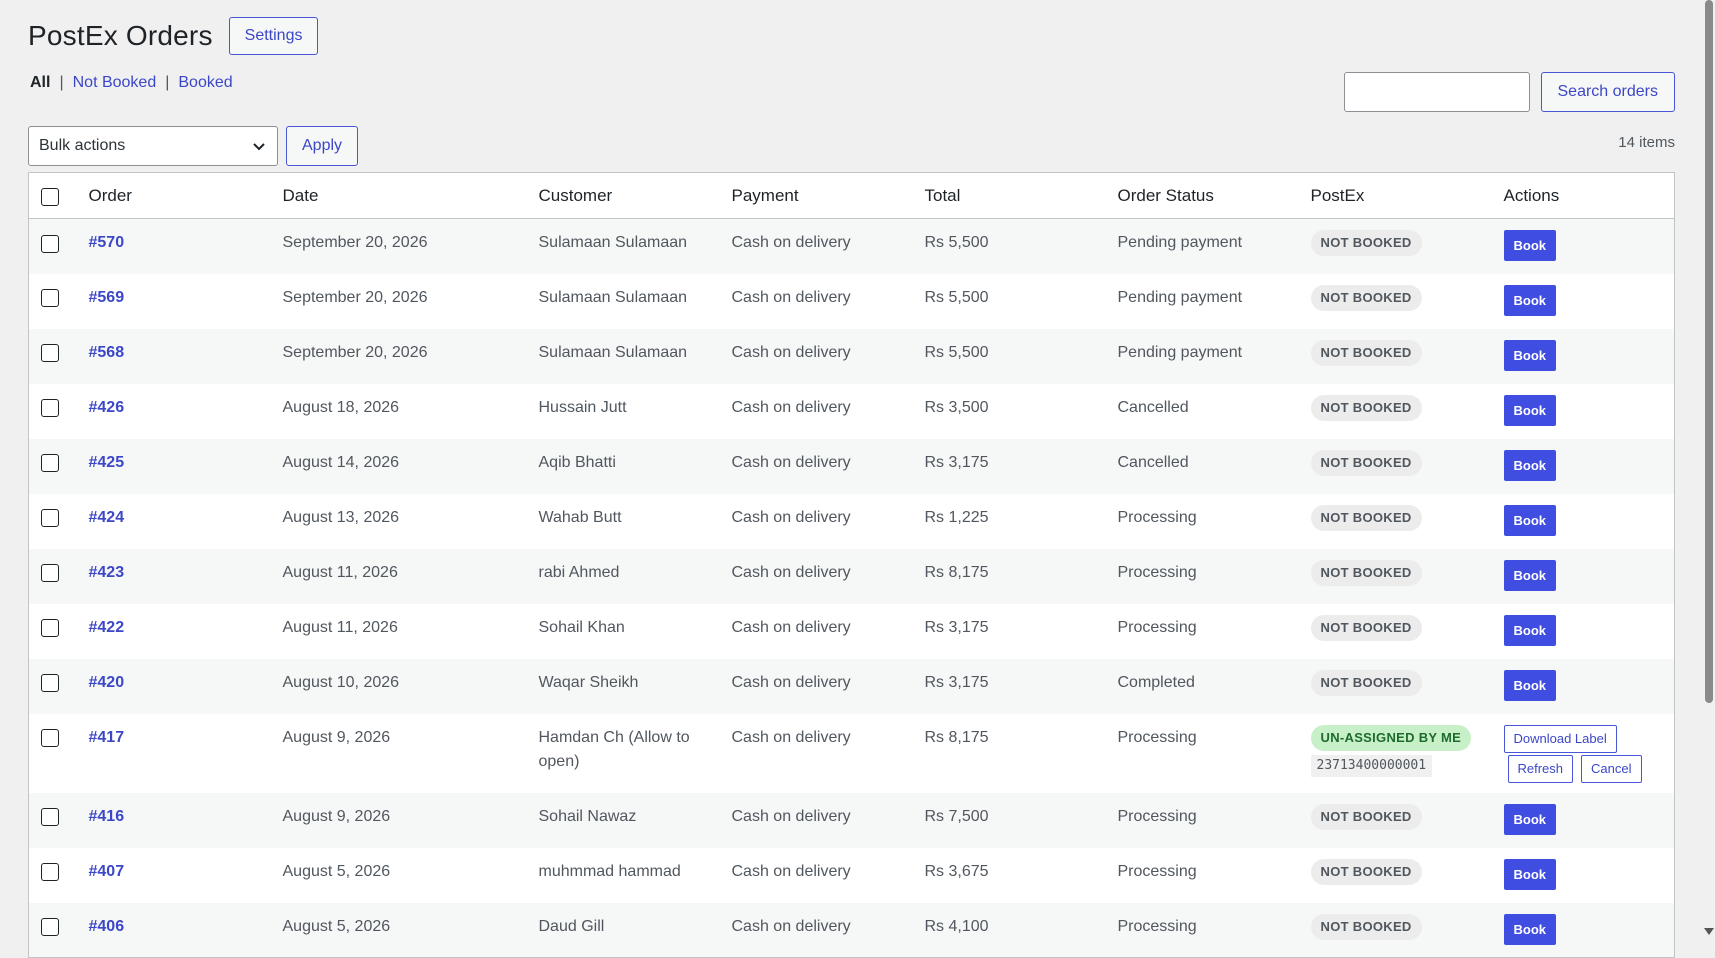  What do you see at coordinates (107, 297) in the screenshot?
I see `order-link: #569` at bounding box center [107, 297].